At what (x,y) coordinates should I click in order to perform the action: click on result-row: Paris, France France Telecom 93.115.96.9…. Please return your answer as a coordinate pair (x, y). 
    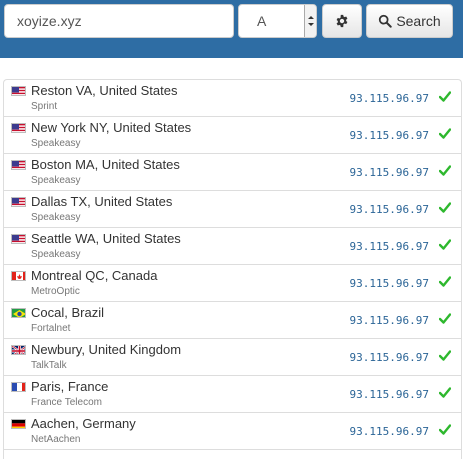
    Looking at the image, I should click on (232, 394).